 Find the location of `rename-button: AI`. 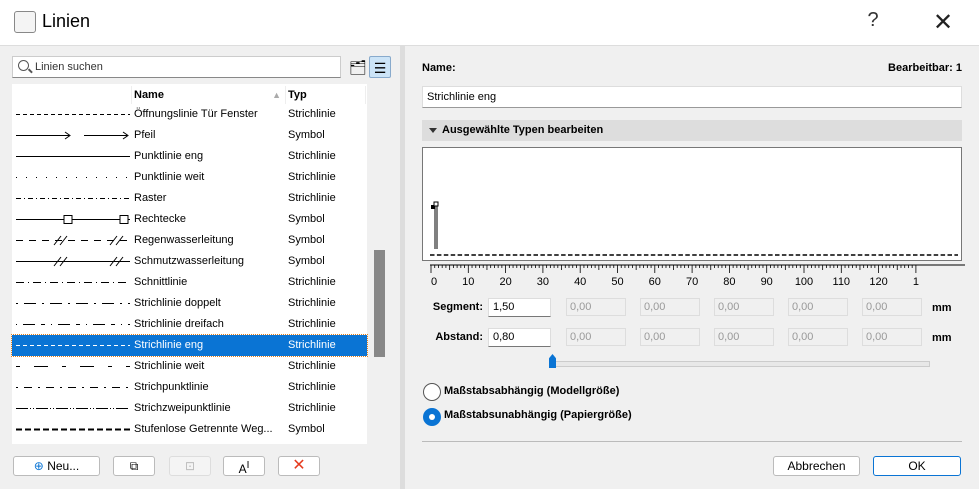

rename-button: AI is located at coordinates (244, 466).